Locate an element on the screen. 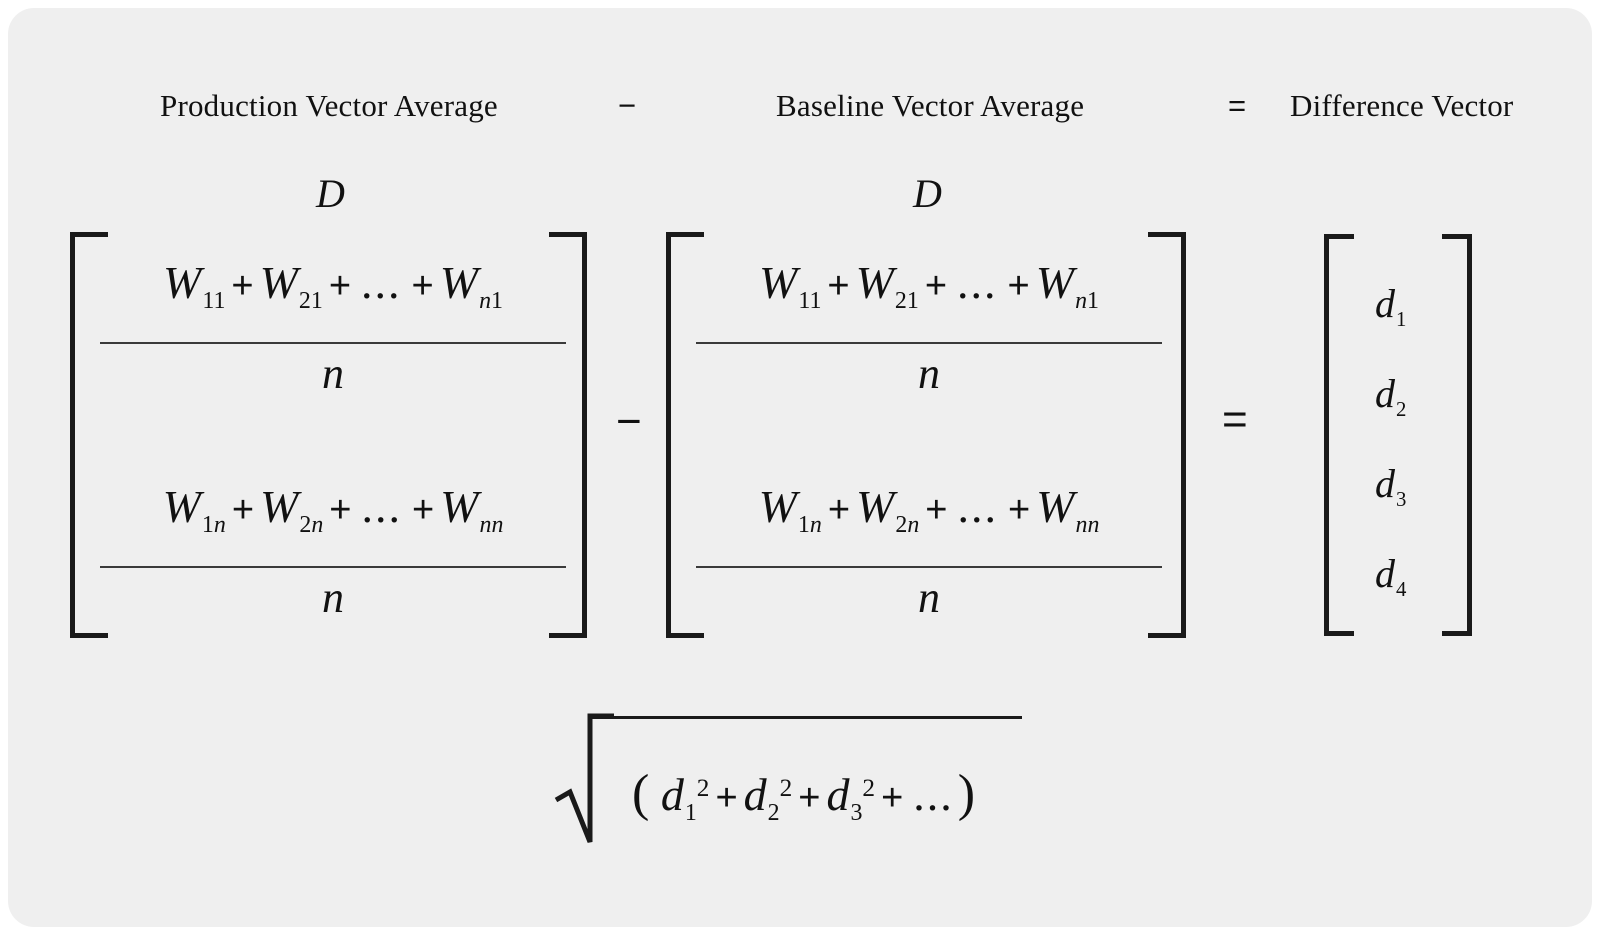 This screenshot has height=935, width=1600. term-d1-squared: d12 is located at coordinates (685, 798).